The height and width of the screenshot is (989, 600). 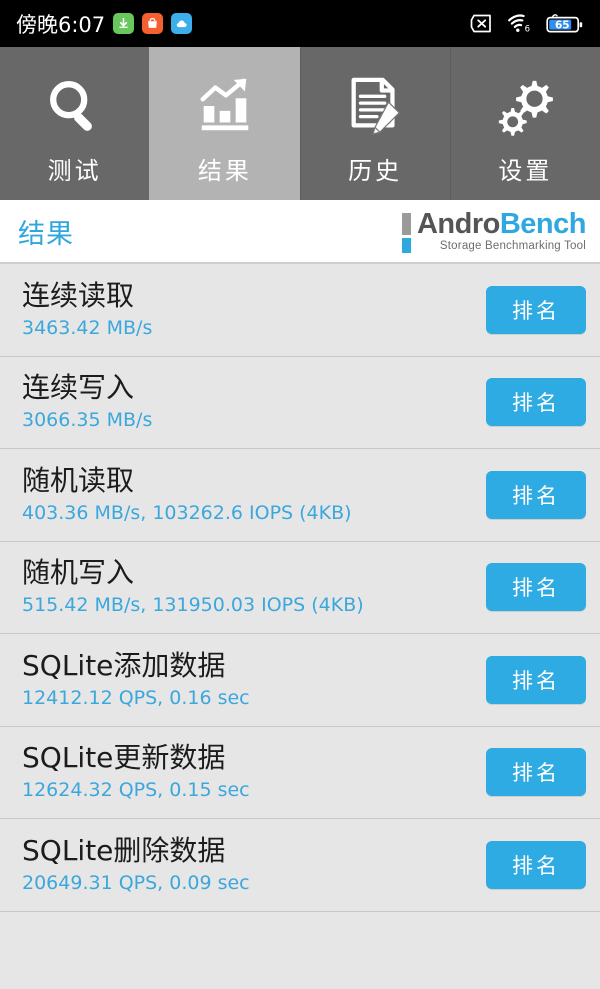 What do you see at coordinates (254, 865) in the screenshot?
I see `row-text-group: SQLite删除数据 20649.31 QPS, 0.09 sec` at bounding box center [254, 865].